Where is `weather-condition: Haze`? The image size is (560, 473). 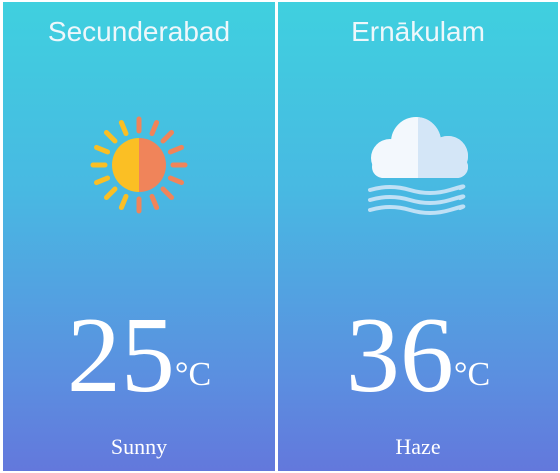
weather-condition: Haze is located at coordinates (418, 446).